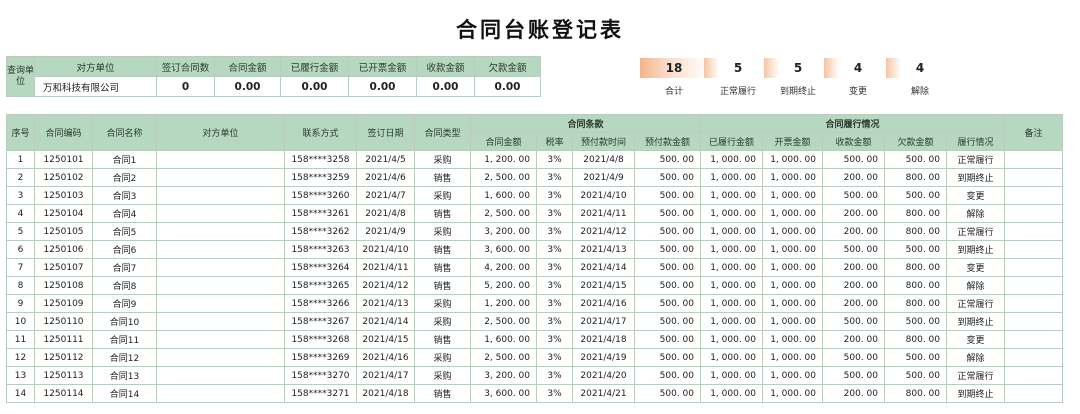 The height and width of the screenshot is (414, 1080). What do you see at coordinates (95, 86) in the screenshot?
I see `query-unit-select: 万和科技有限公司` at bounding box center [95, 86].